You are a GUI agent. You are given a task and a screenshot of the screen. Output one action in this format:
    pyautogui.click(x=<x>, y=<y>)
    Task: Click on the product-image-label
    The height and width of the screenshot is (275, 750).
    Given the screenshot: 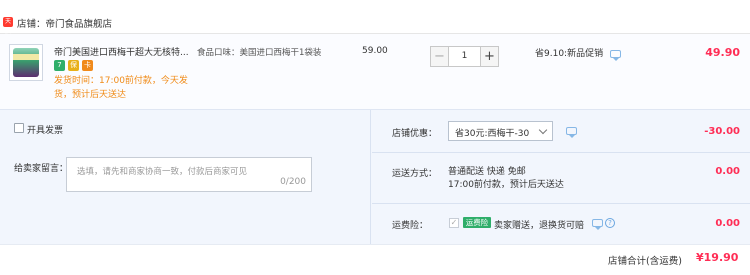 What is the action you would take?
    pyautogui.click(x=26, y=57)
    